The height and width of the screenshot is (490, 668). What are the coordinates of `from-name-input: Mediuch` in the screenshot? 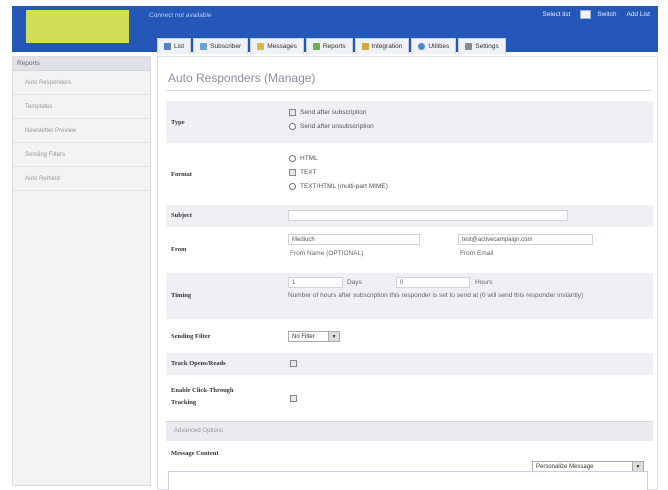 It's located at (354, 239).